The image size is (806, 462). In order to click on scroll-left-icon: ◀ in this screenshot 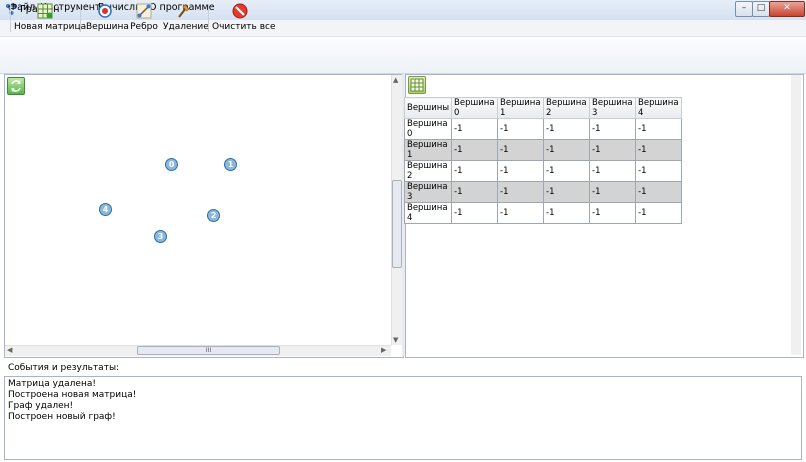, I will do `click(9, 350)`.